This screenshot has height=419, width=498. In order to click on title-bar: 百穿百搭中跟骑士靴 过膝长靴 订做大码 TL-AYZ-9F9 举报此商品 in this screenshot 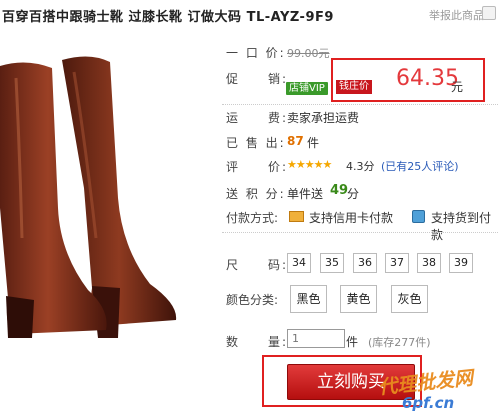, I will do `click(249, 15)`.